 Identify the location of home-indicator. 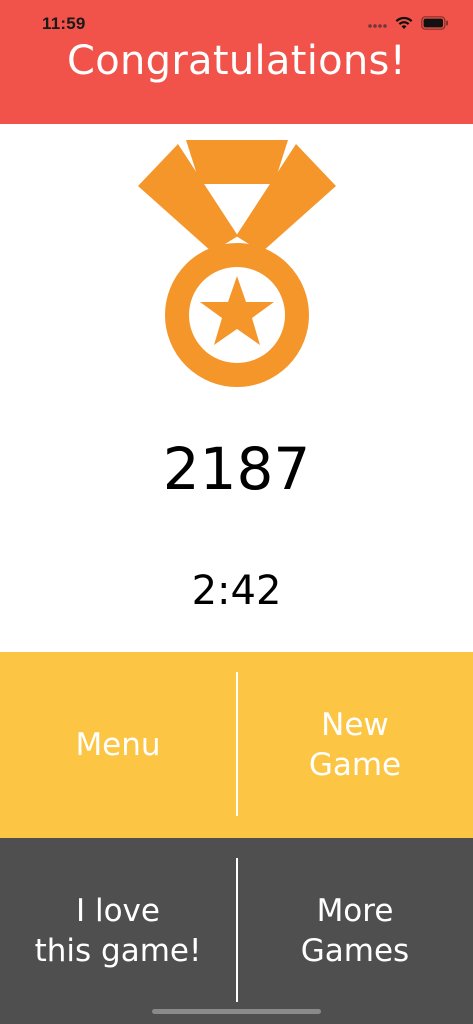
(236, 1011).